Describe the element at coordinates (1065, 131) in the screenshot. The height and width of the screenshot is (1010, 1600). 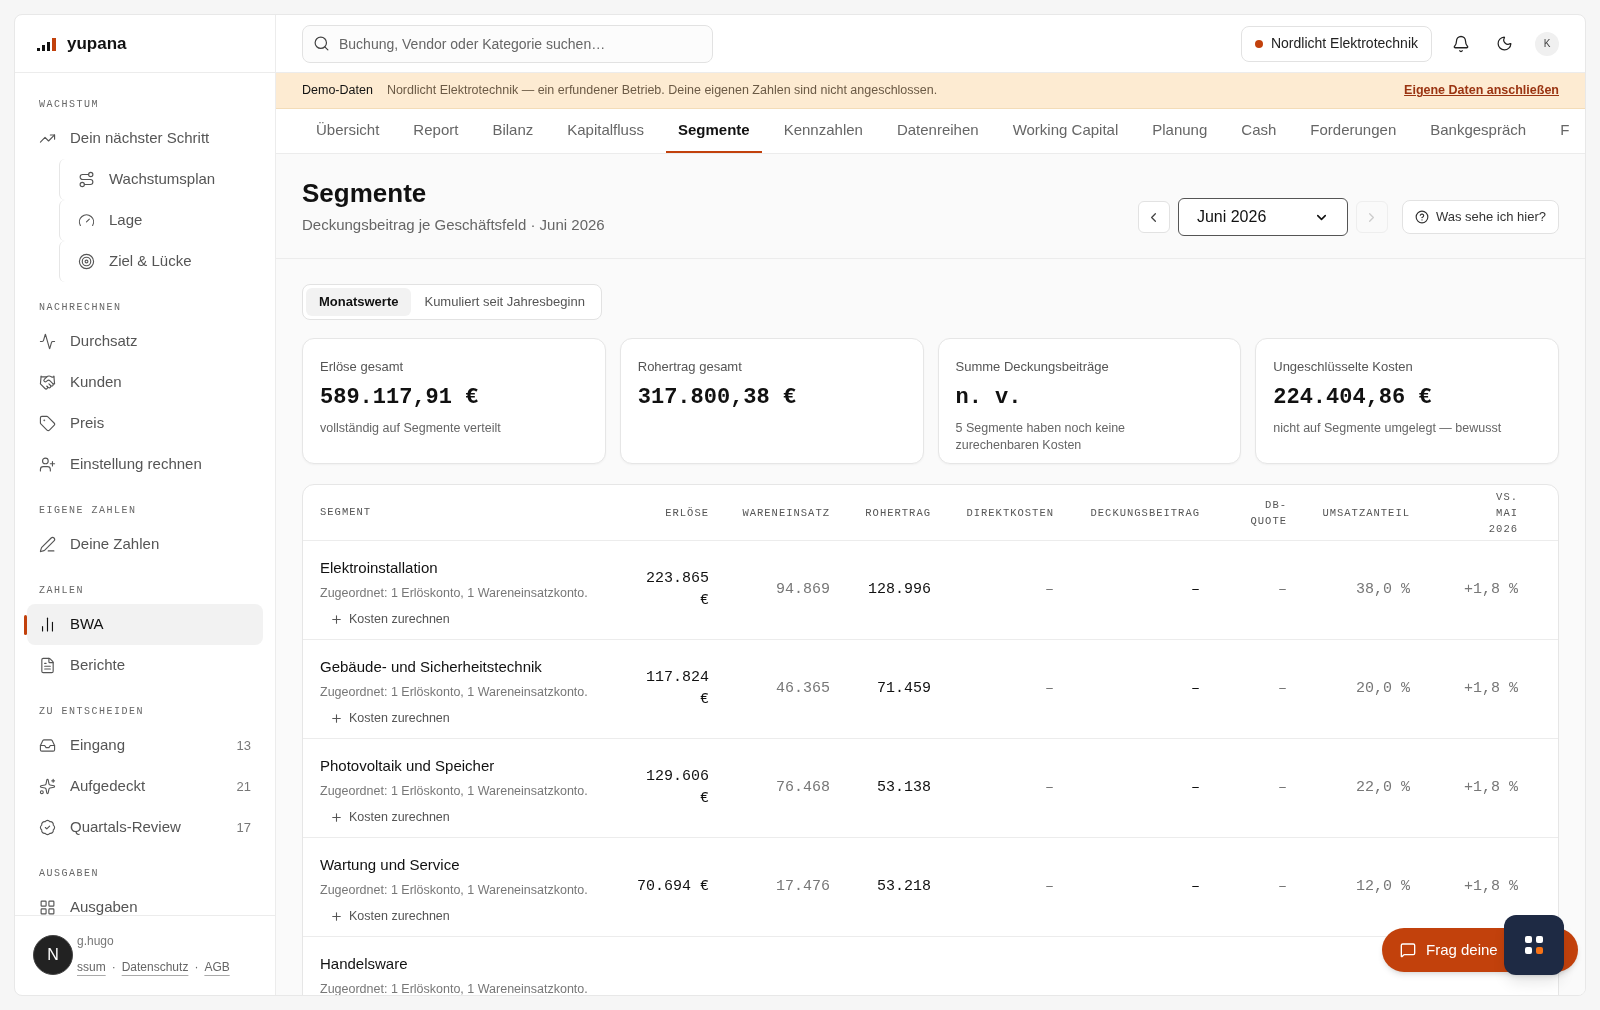
I see `tab: Working Capital` at that location.